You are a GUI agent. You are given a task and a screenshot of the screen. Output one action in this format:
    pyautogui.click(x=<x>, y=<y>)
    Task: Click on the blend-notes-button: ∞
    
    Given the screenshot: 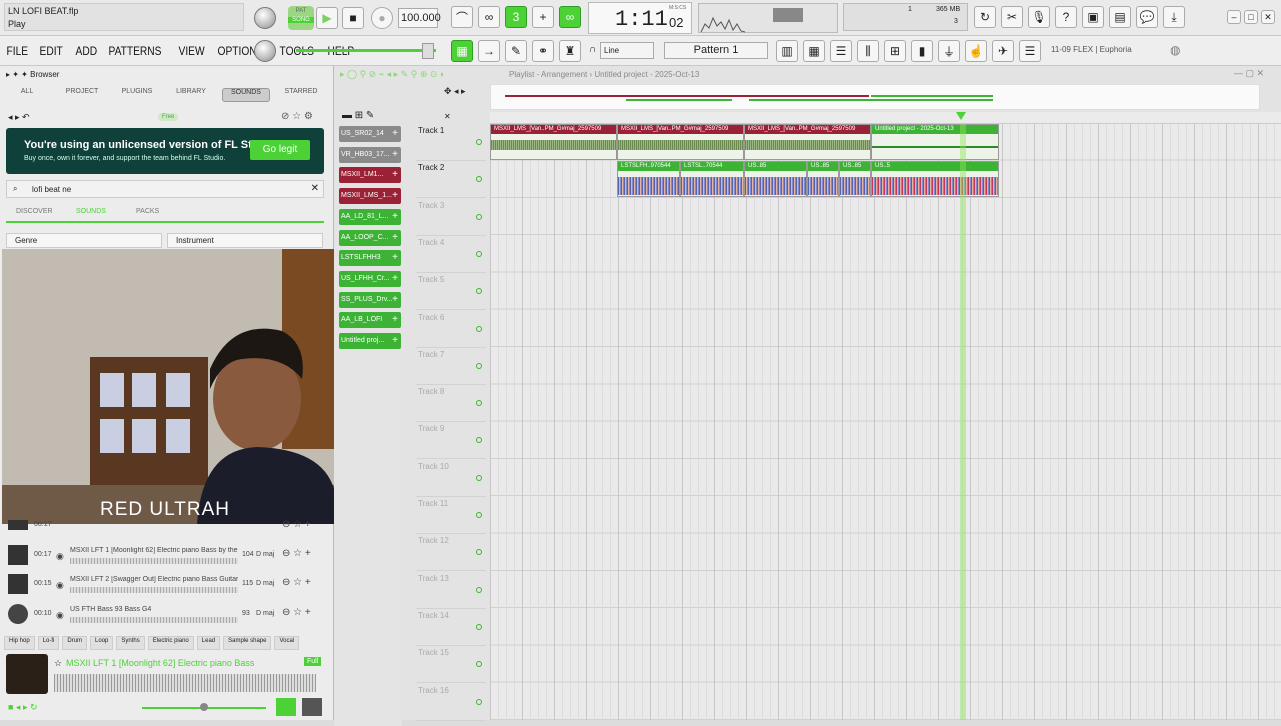 What is the action you would take?
    pyautogui.click(x=570, y=17)
    